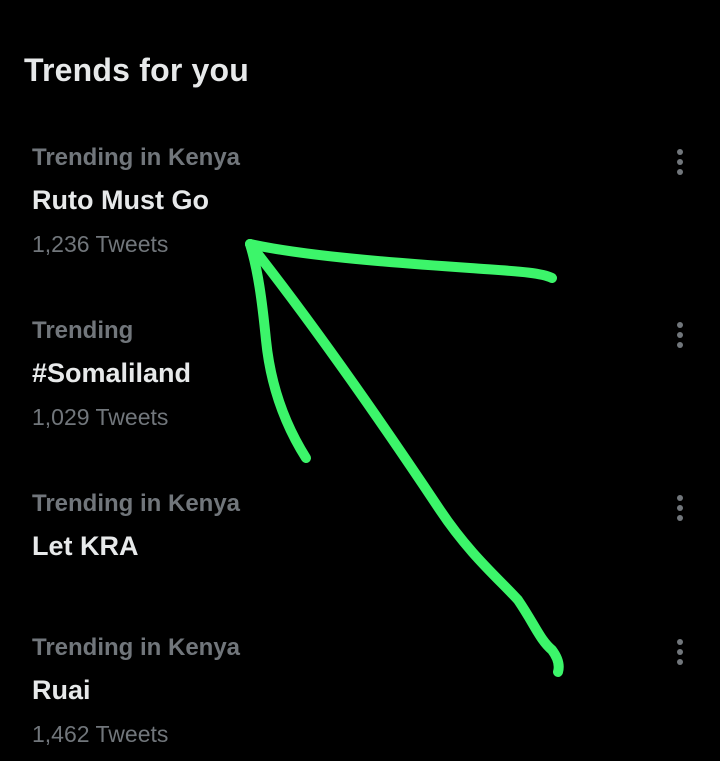 Image resolution: width=720 pixels, height=761 pixels. What do you see at coordinates (112, 373) in the screenshot?
I see `trend-name: #Somaliland` at bounding box center [112, 373].